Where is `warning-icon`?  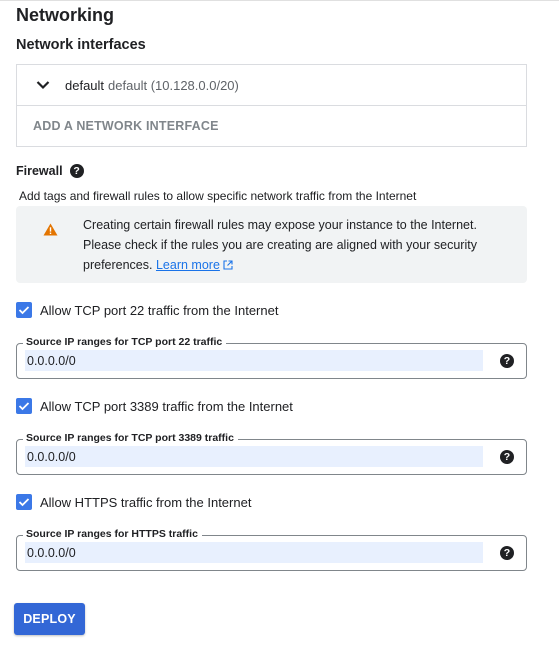
warning-icon is located at coordinates (50, 232).